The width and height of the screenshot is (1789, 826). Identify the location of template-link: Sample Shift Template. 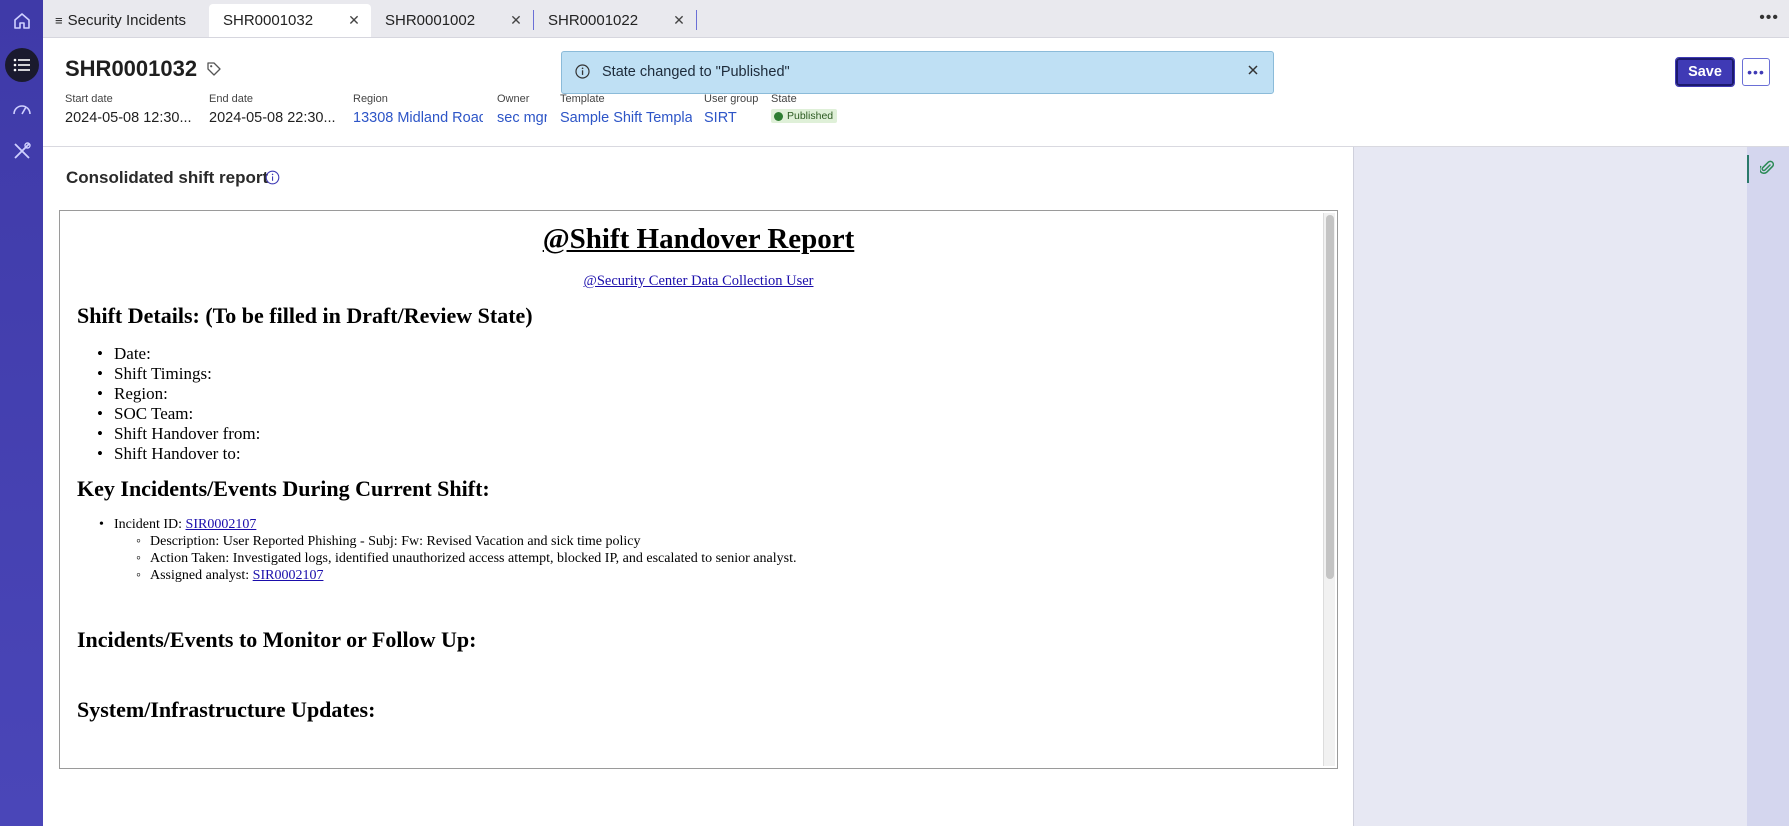
(626, 118).